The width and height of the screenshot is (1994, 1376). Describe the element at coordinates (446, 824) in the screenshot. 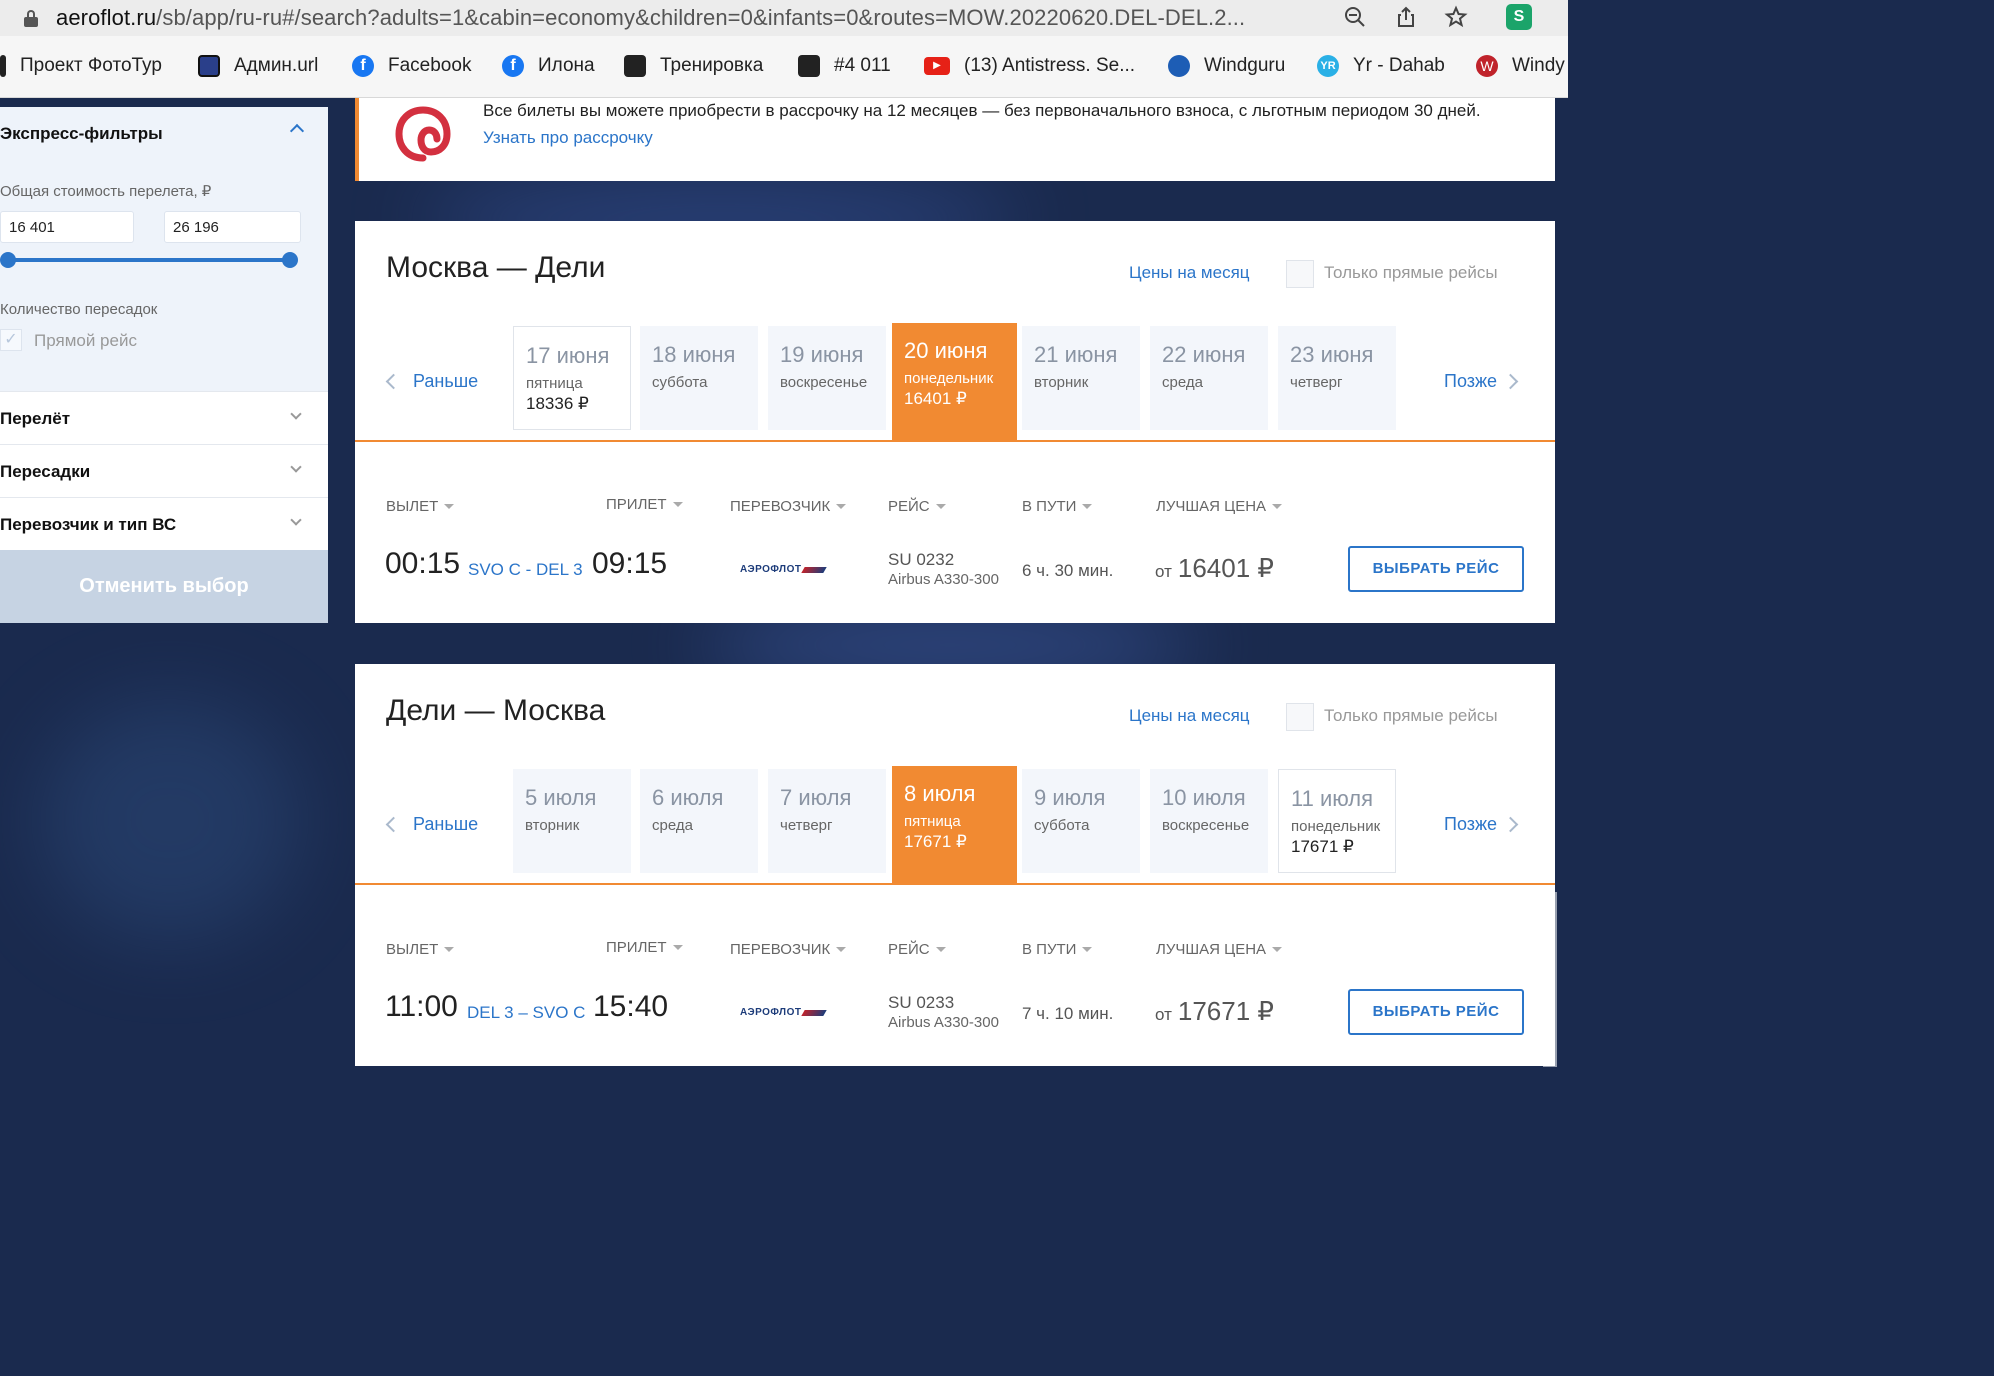

I see `earlier-label: Раньше` at that location.